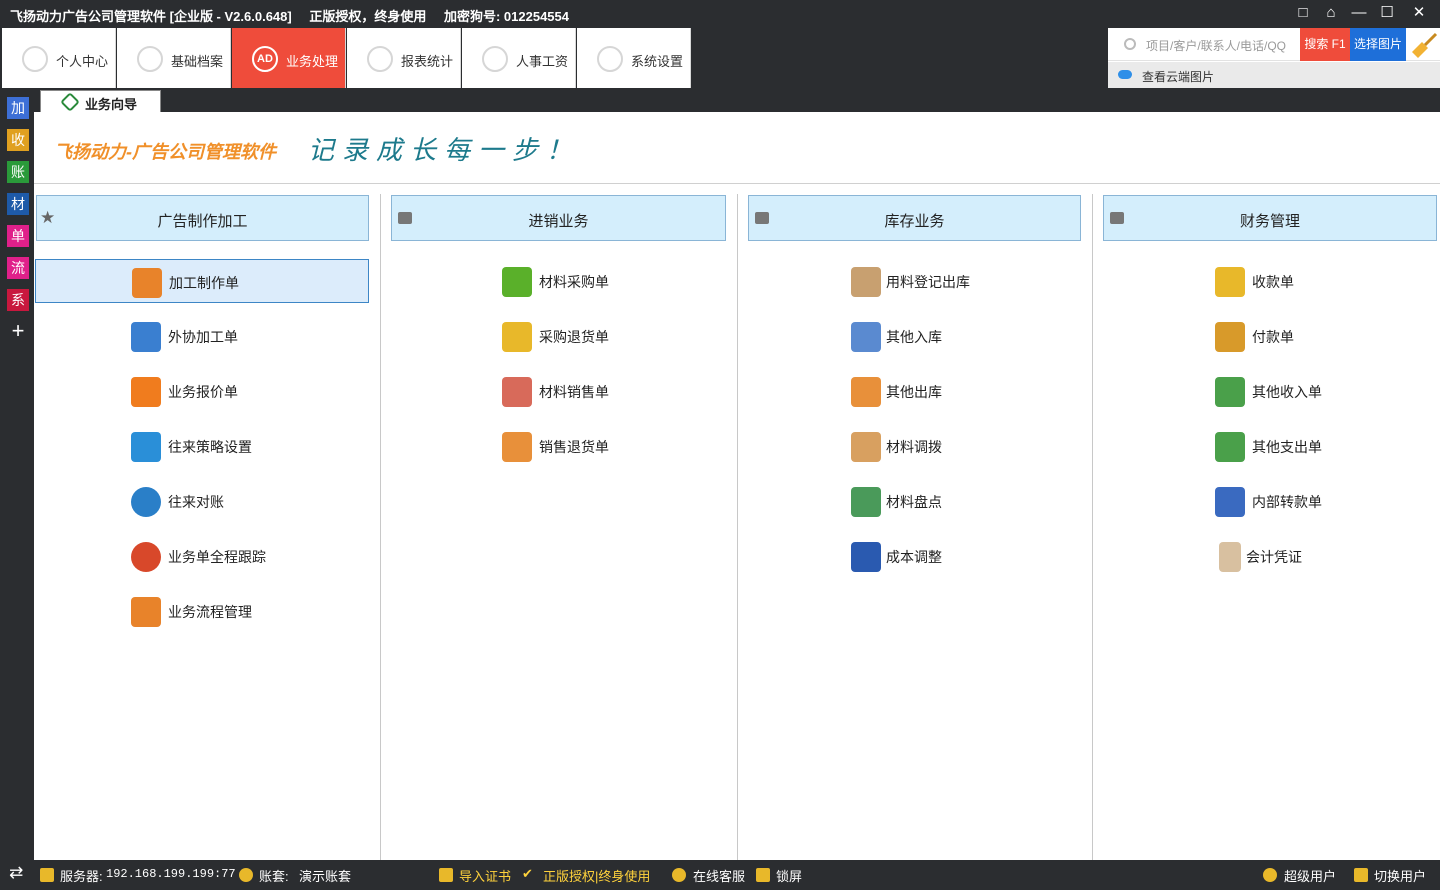 Image resolution: width=1440 pixels, height=890 pixels. I want to click on broom-icon, so click(1423, 45).